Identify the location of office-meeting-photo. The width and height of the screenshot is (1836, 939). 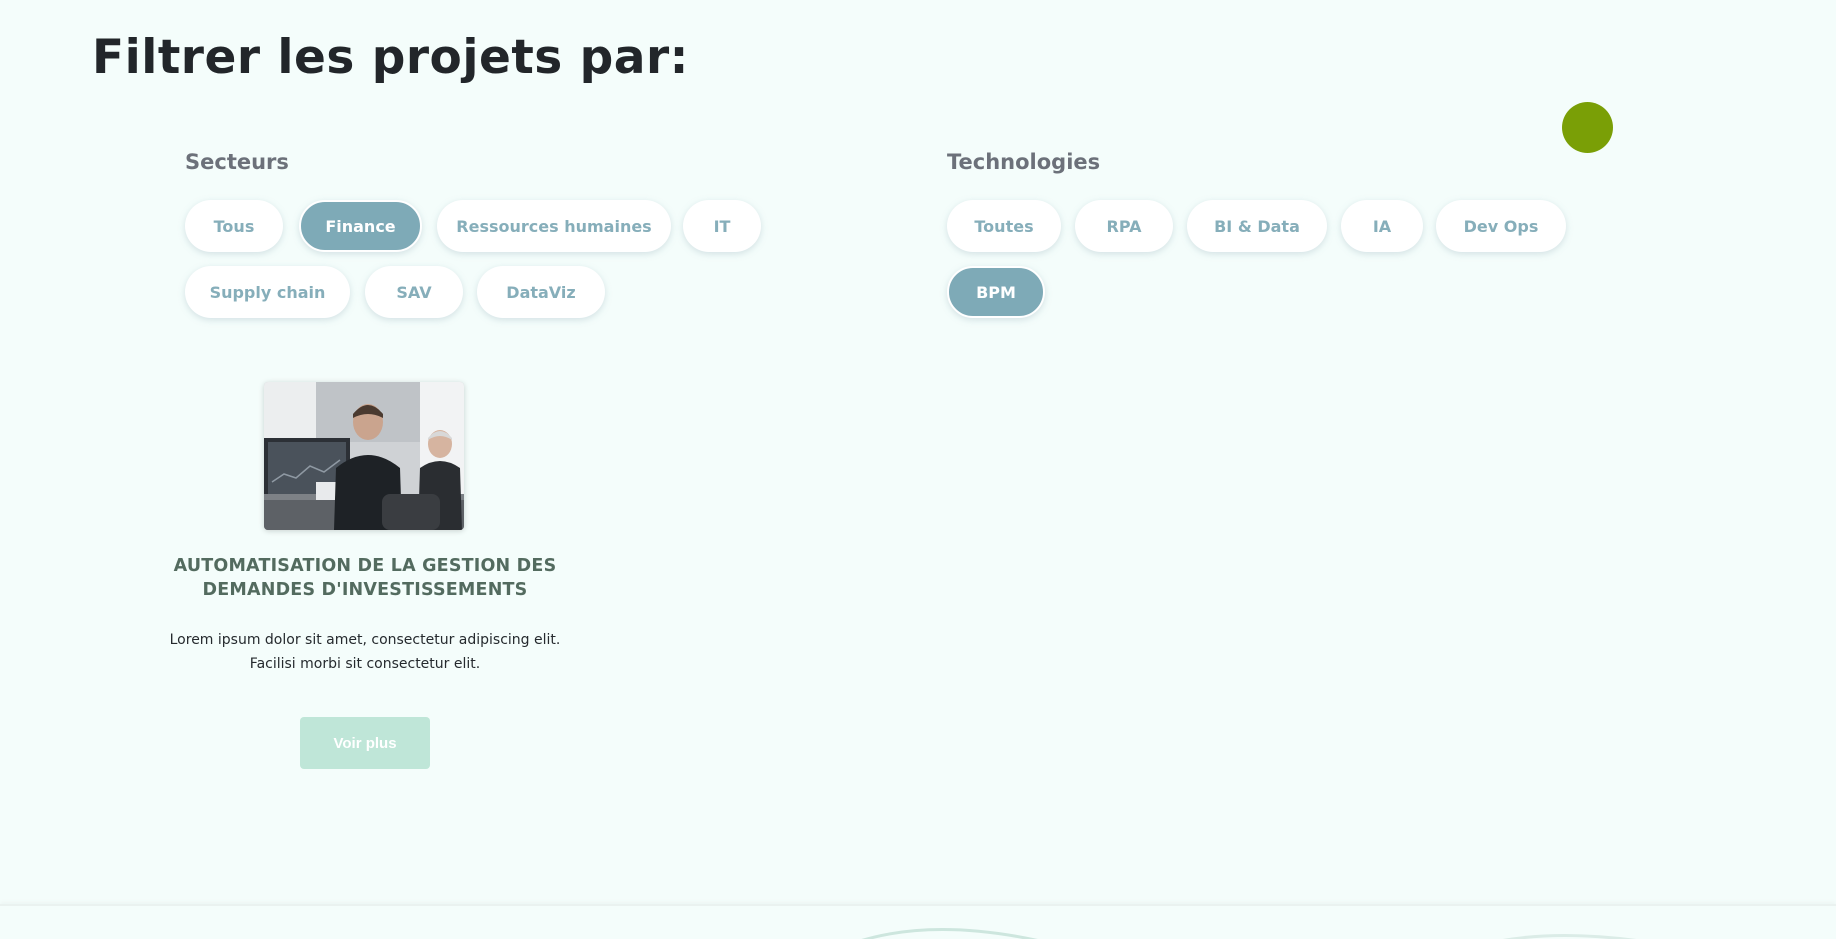
(364, 456).